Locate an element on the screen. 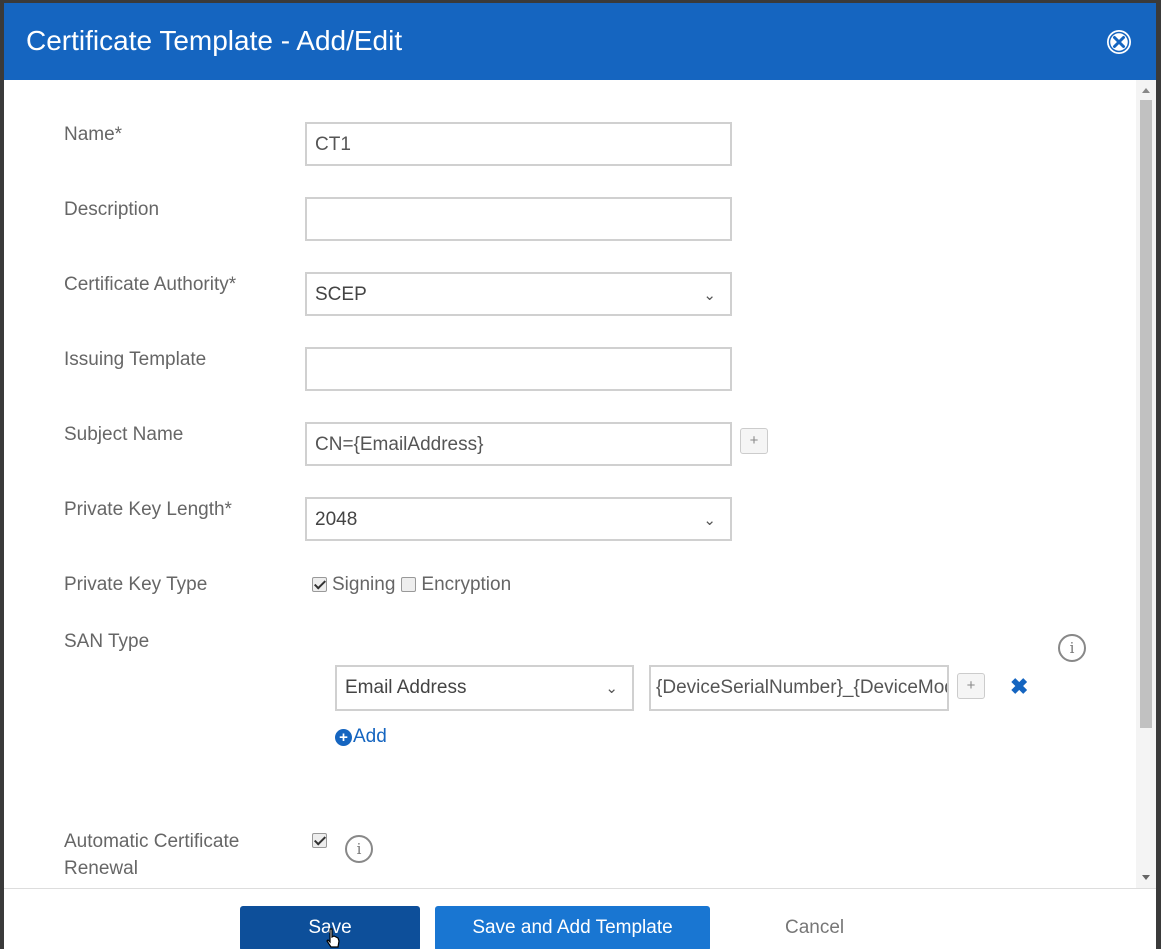  dialog-footer: Save Save and Add Template Cancel is located at coordinates (580, 918).